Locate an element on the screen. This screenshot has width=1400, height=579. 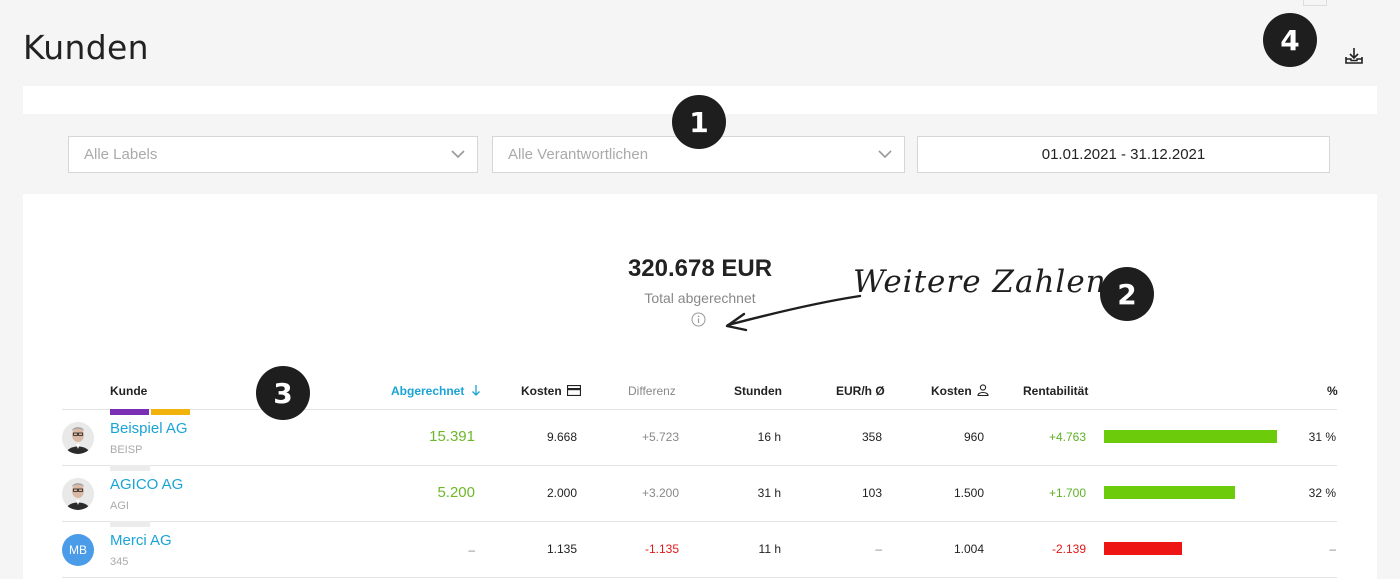
date-range-value: 01.01.2021 - 31.12.2021 is located at coordinates (1123, 154).